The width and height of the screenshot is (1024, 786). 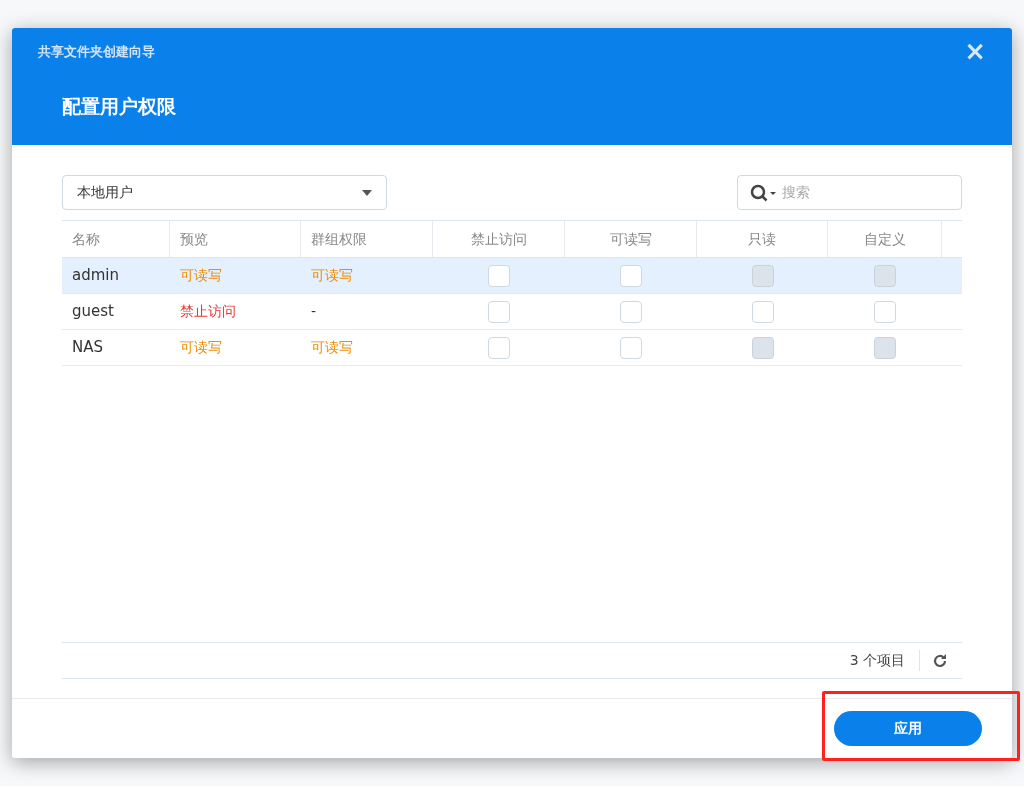 I want to click on search-icon, so click(x=763, y=192).